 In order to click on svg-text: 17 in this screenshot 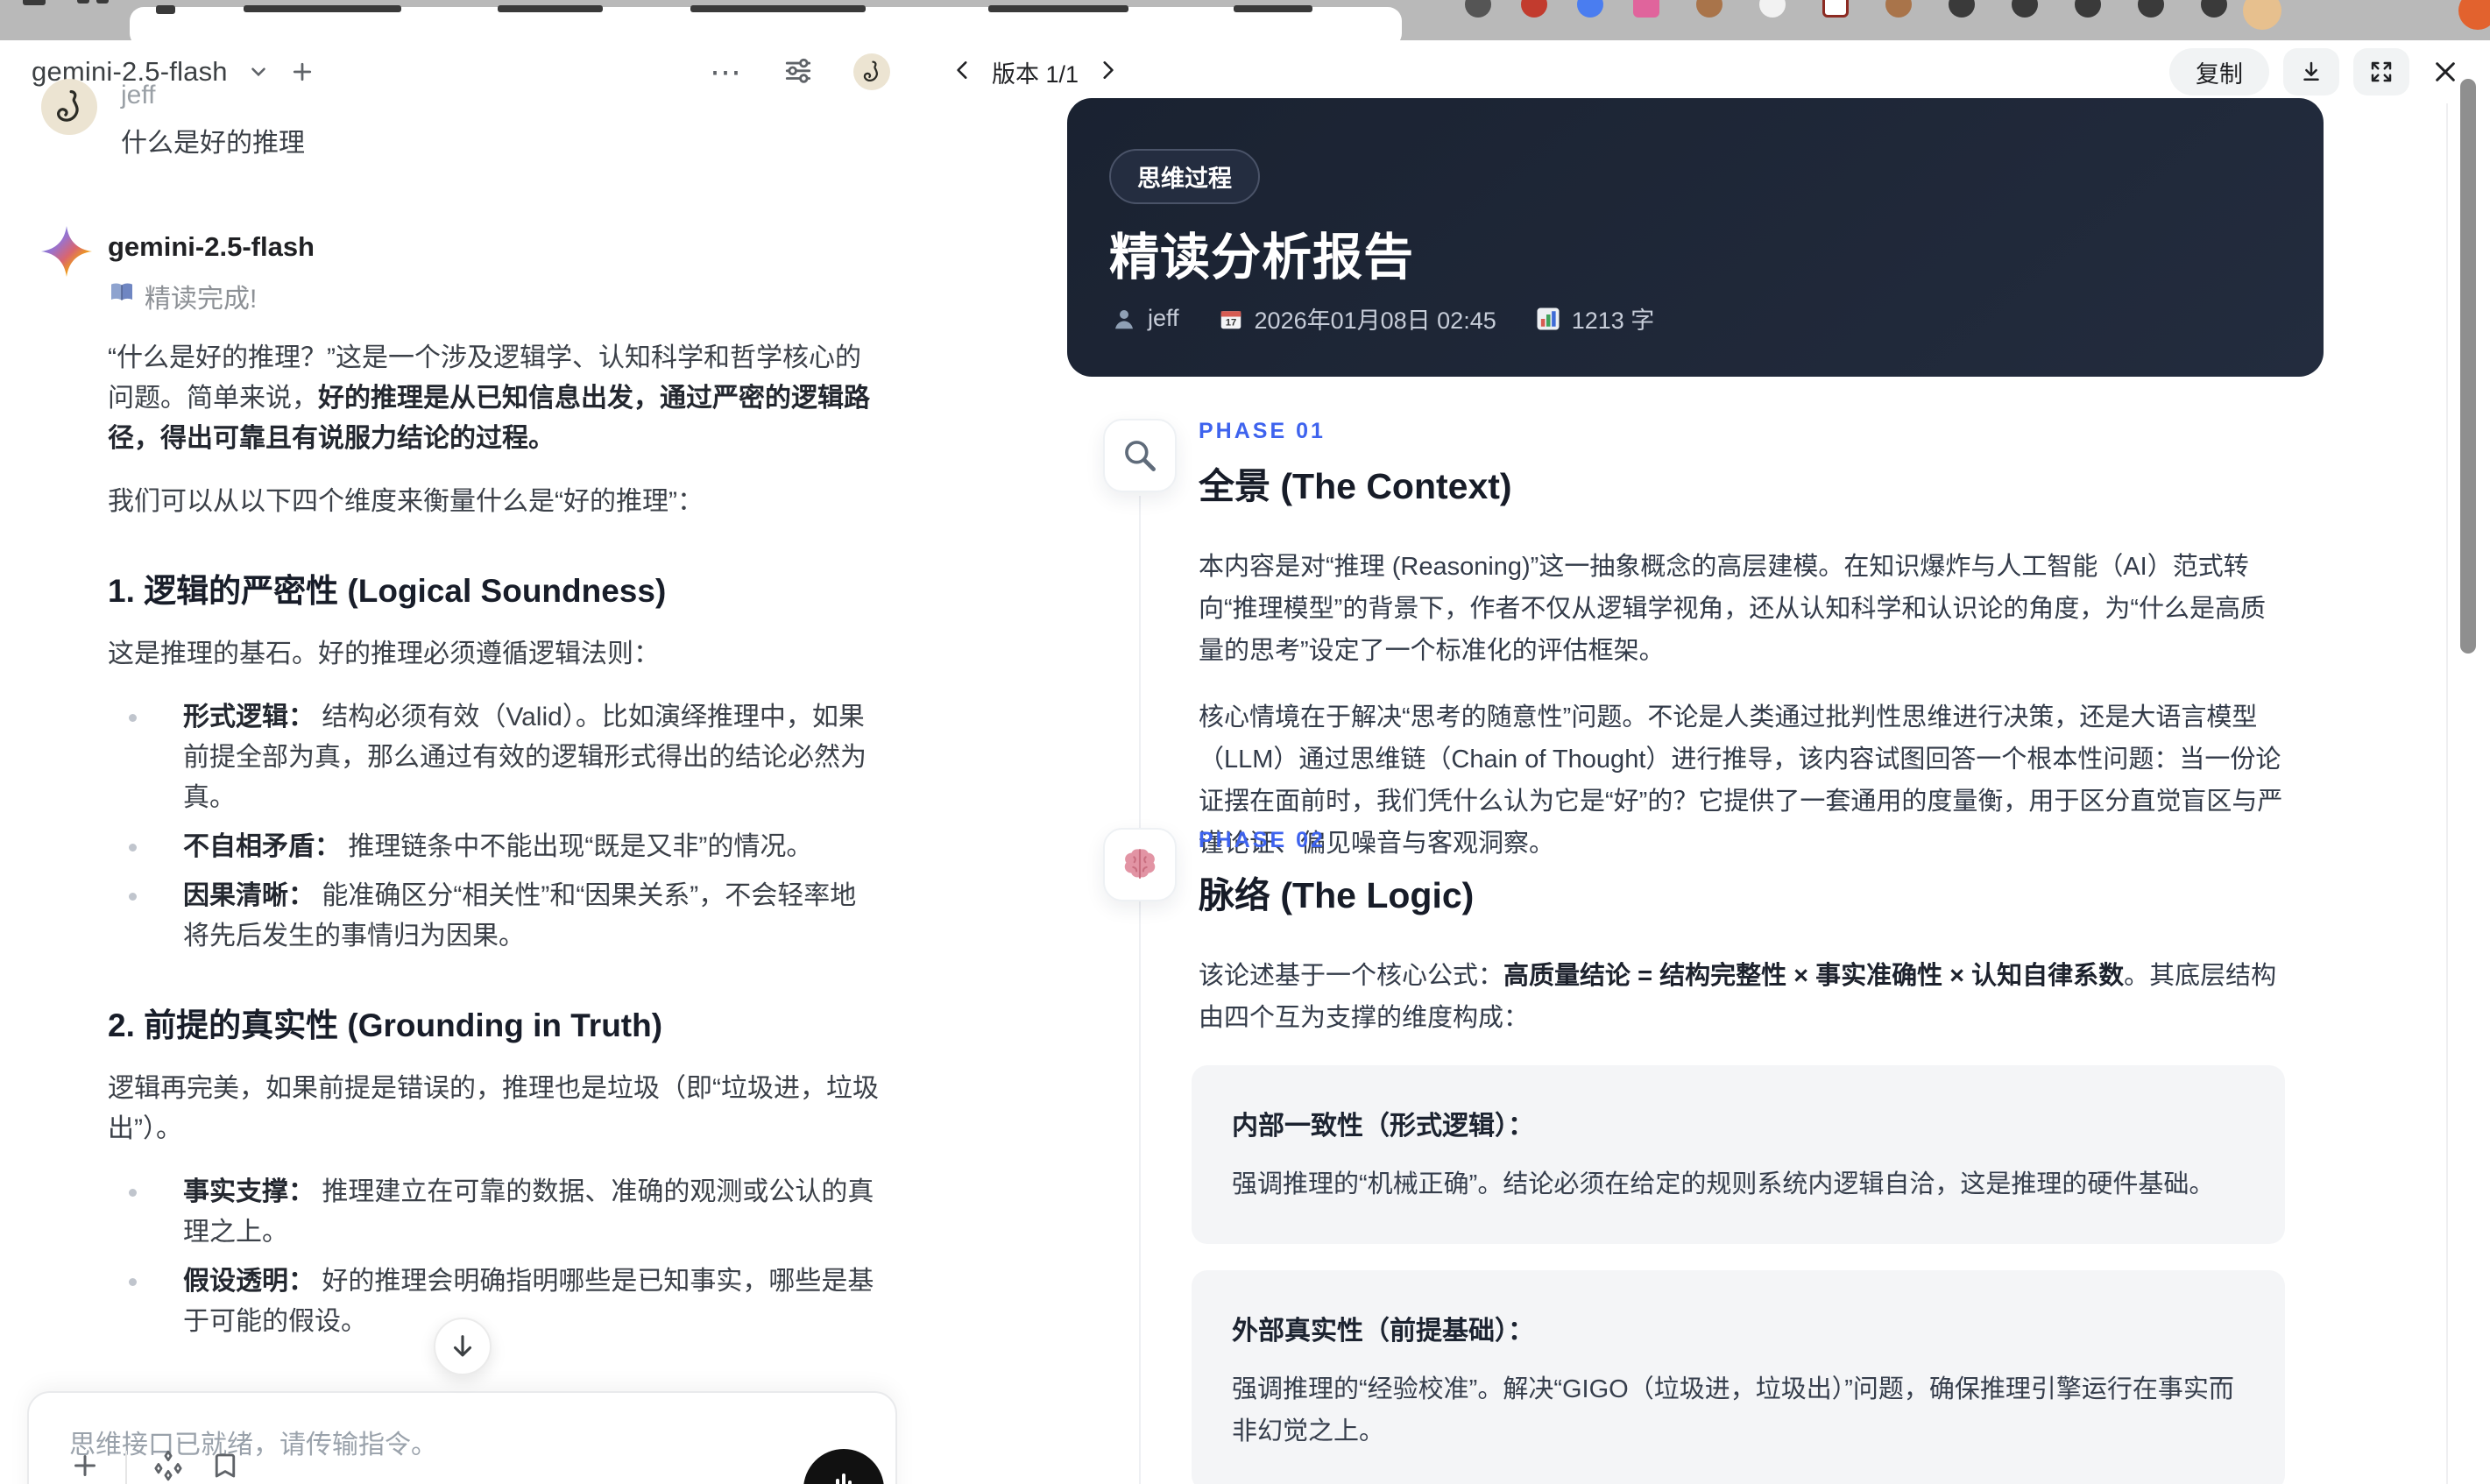, I will do `click(1230, 322)`.